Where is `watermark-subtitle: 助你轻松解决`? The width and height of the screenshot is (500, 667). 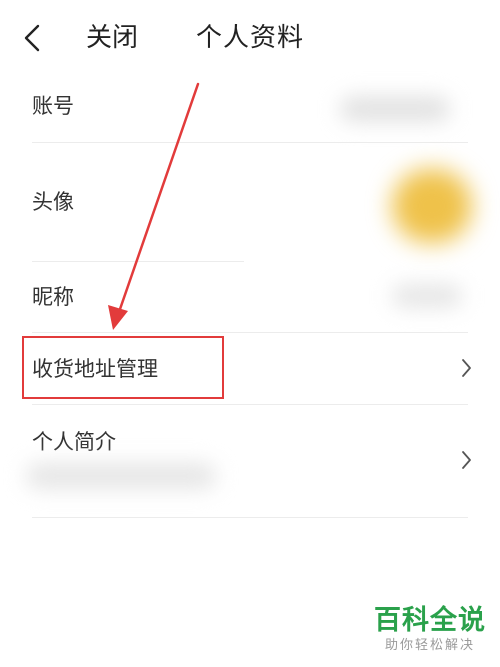
watermark-subtitle: 助你轻松解决 is located at coordinates (429, 645).